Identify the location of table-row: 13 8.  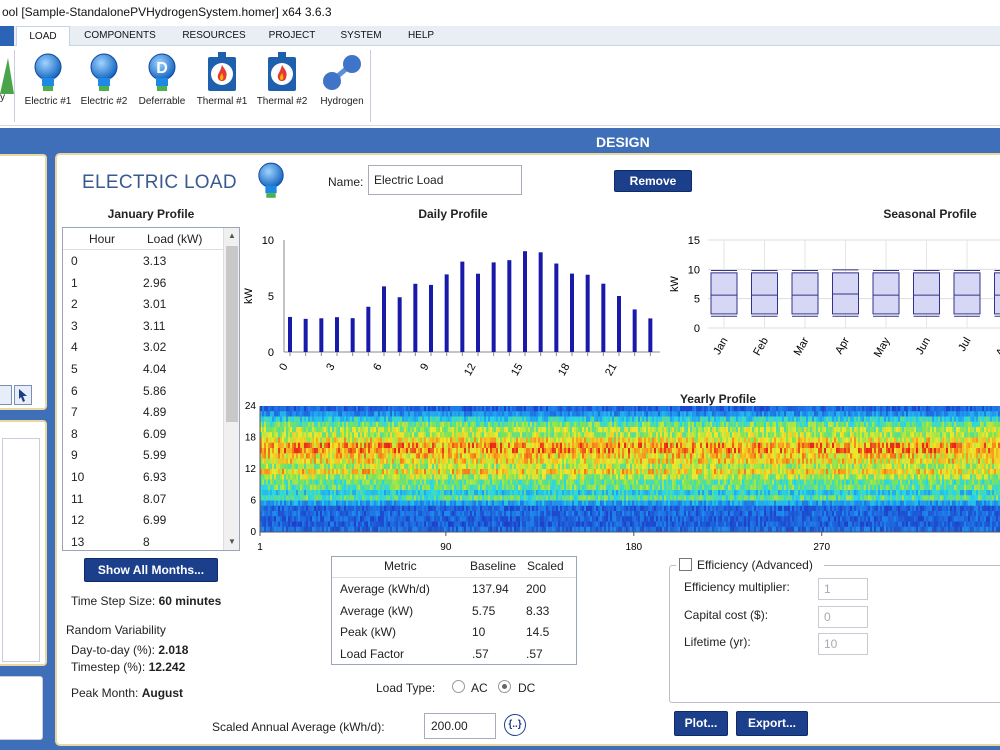
(143, 541).